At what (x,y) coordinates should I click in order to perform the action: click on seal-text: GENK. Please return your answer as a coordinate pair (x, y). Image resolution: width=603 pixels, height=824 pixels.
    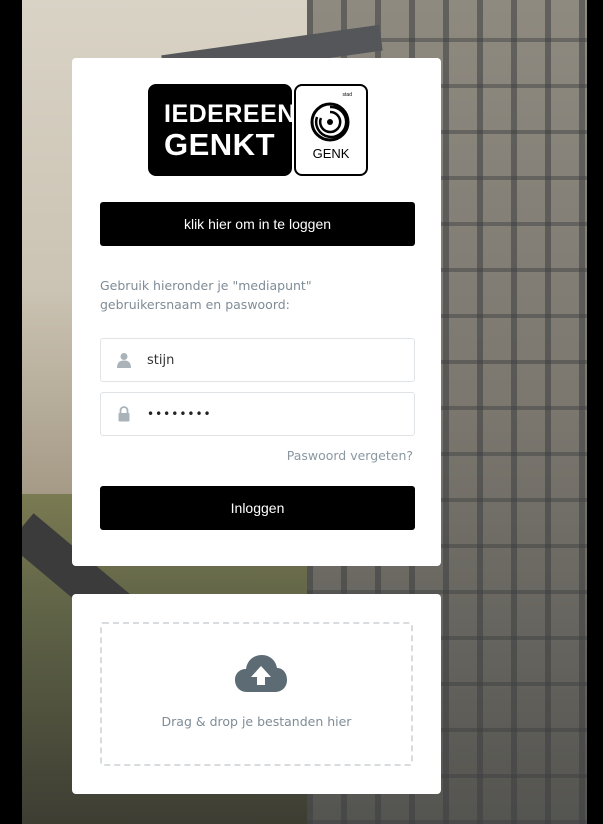
    Looking at the image, I should click on (331, 153).